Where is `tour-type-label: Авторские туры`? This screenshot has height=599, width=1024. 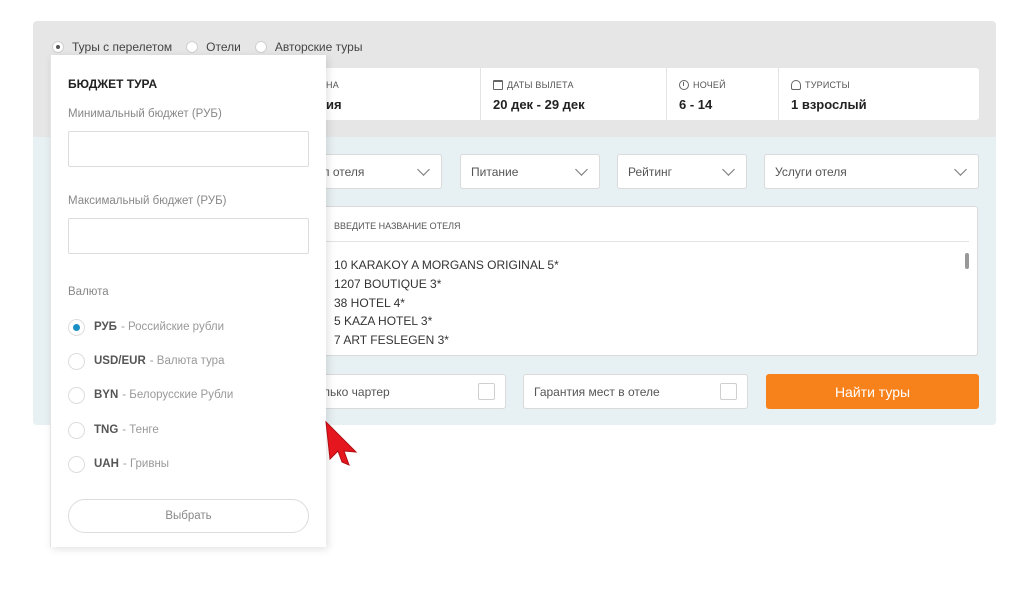 tour-type-label: Авторские туры is located at coordinates (318, 47).